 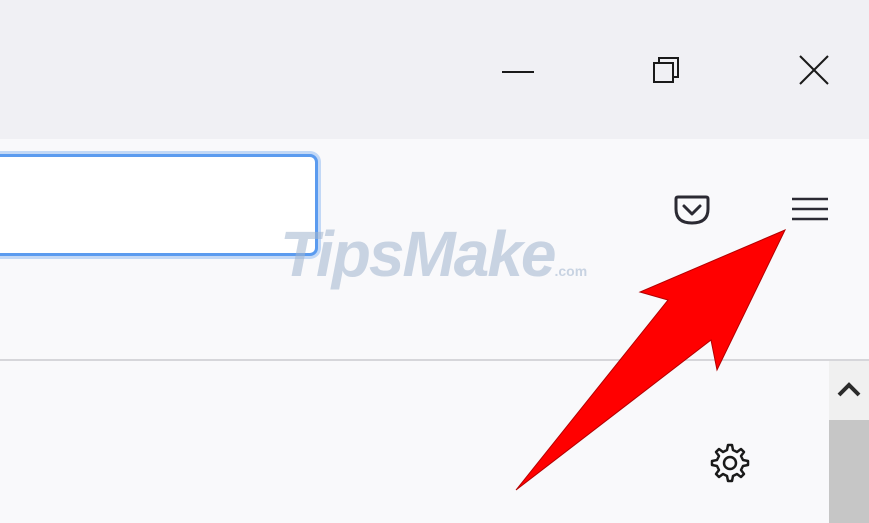 I want to click on pocket-button, so click(x=692, y=209).